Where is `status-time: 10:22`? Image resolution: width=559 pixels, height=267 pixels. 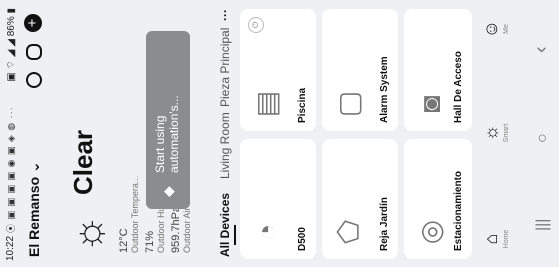
status-time: 10:22 is located at coordinates (10, 248).